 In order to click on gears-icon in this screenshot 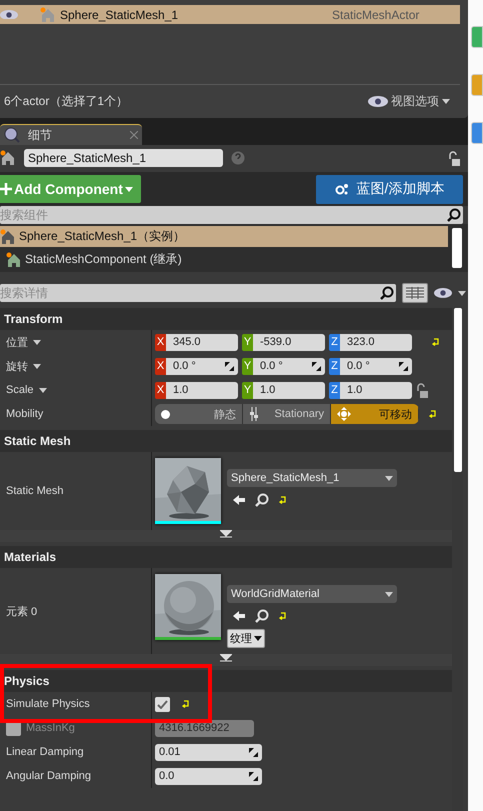, I will do `click(341, 189)`.